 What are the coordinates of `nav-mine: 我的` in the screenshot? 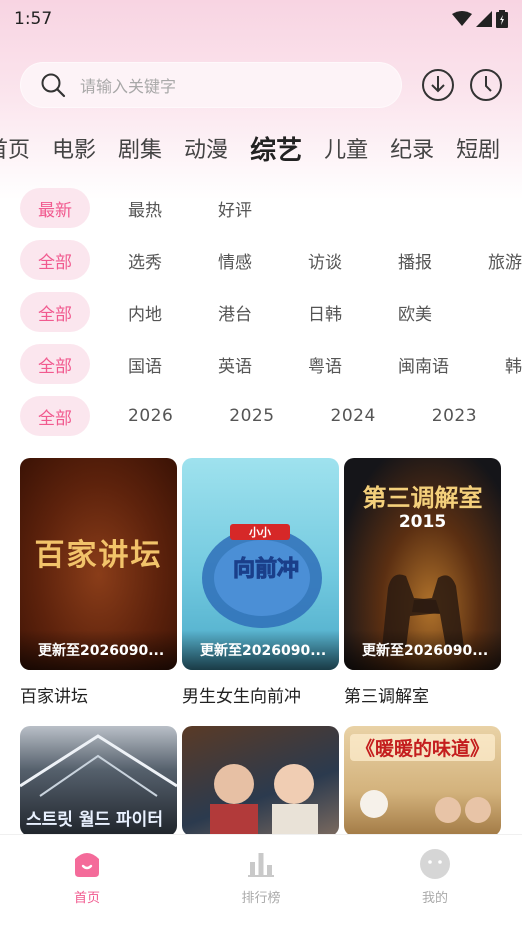 It's located at (435, 897).